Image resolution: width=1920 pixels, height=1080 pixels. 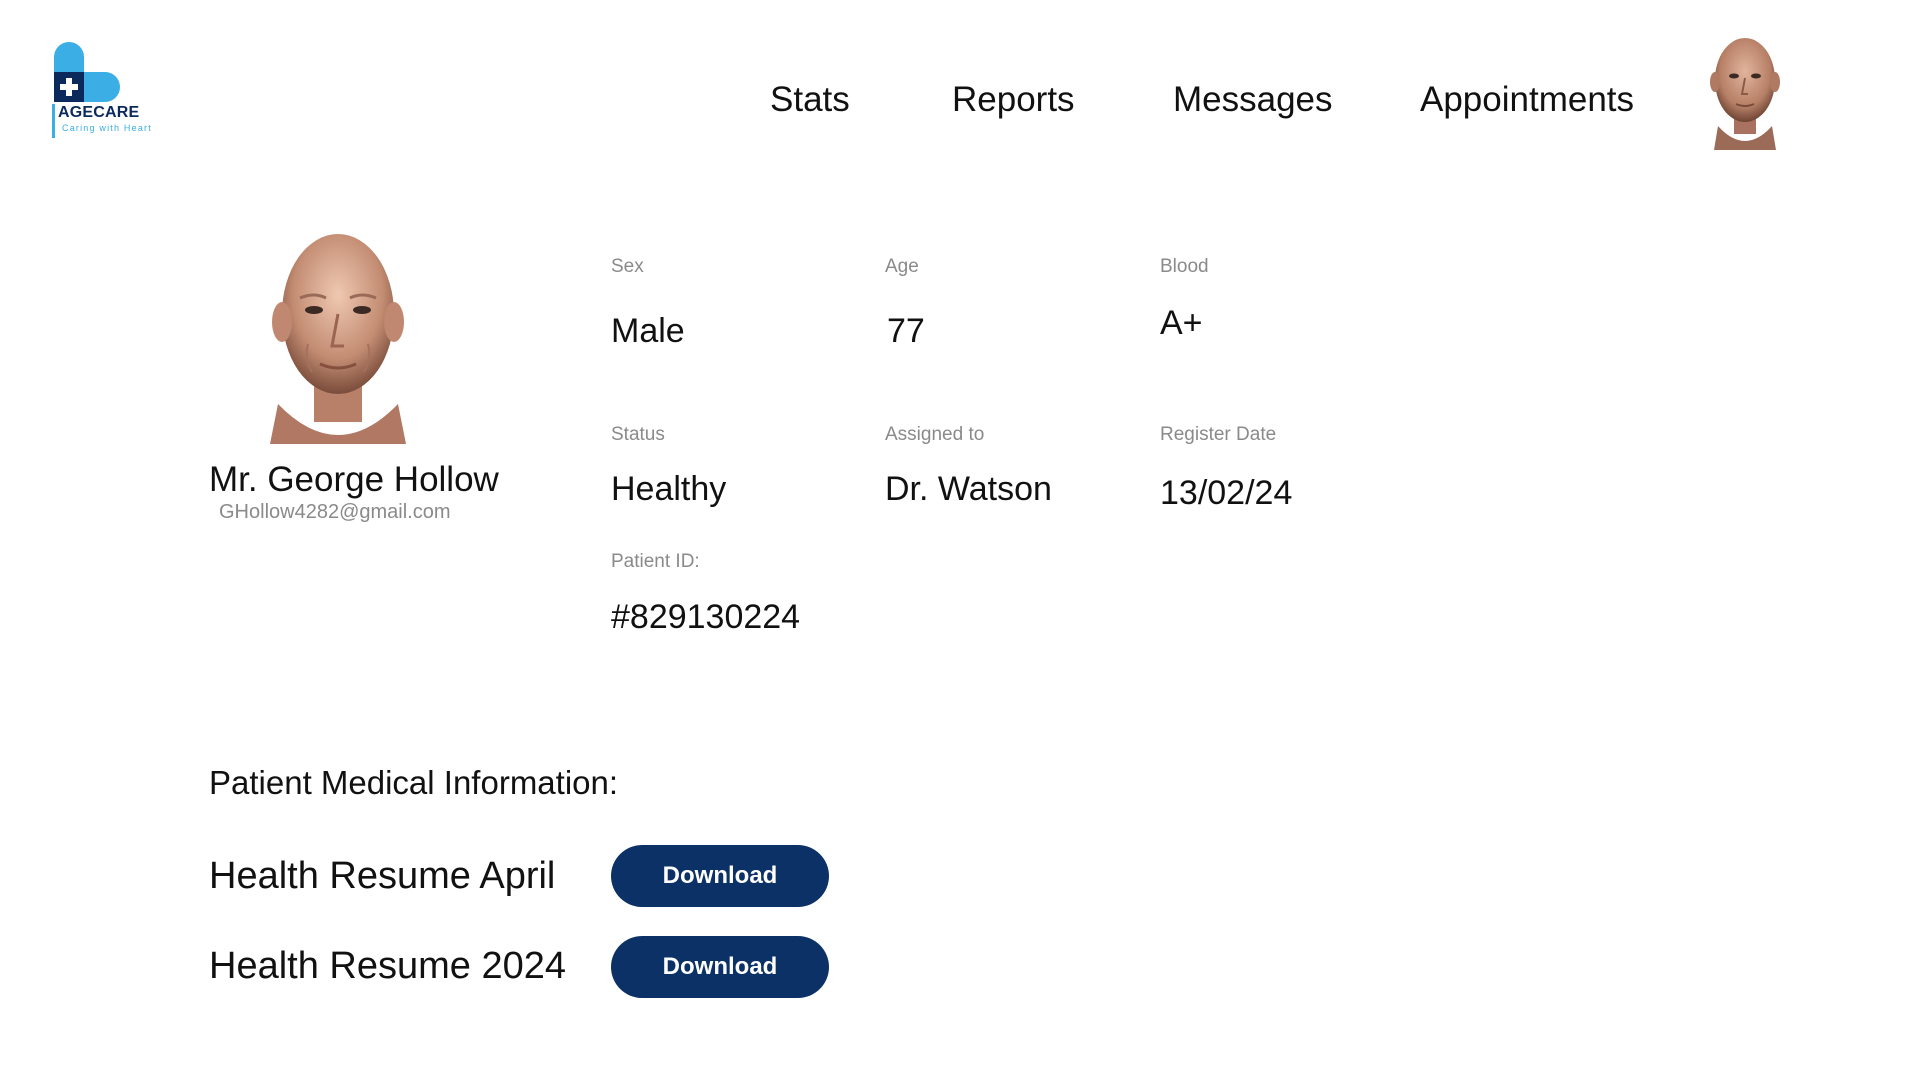 I want to click on sex-label: Sex, so click(x=627, y=266).